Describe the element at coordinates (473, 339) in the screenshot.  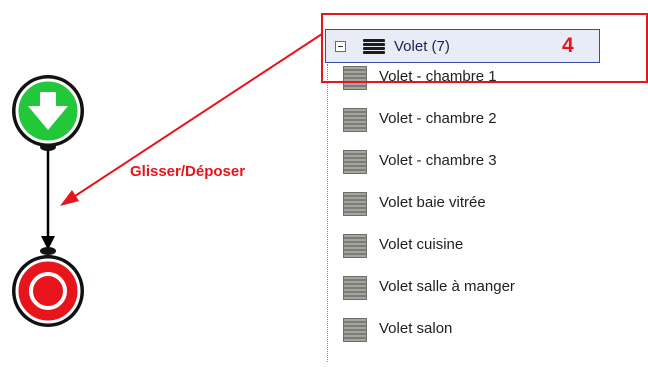
I see `tree-item: Volet salon` at that location.